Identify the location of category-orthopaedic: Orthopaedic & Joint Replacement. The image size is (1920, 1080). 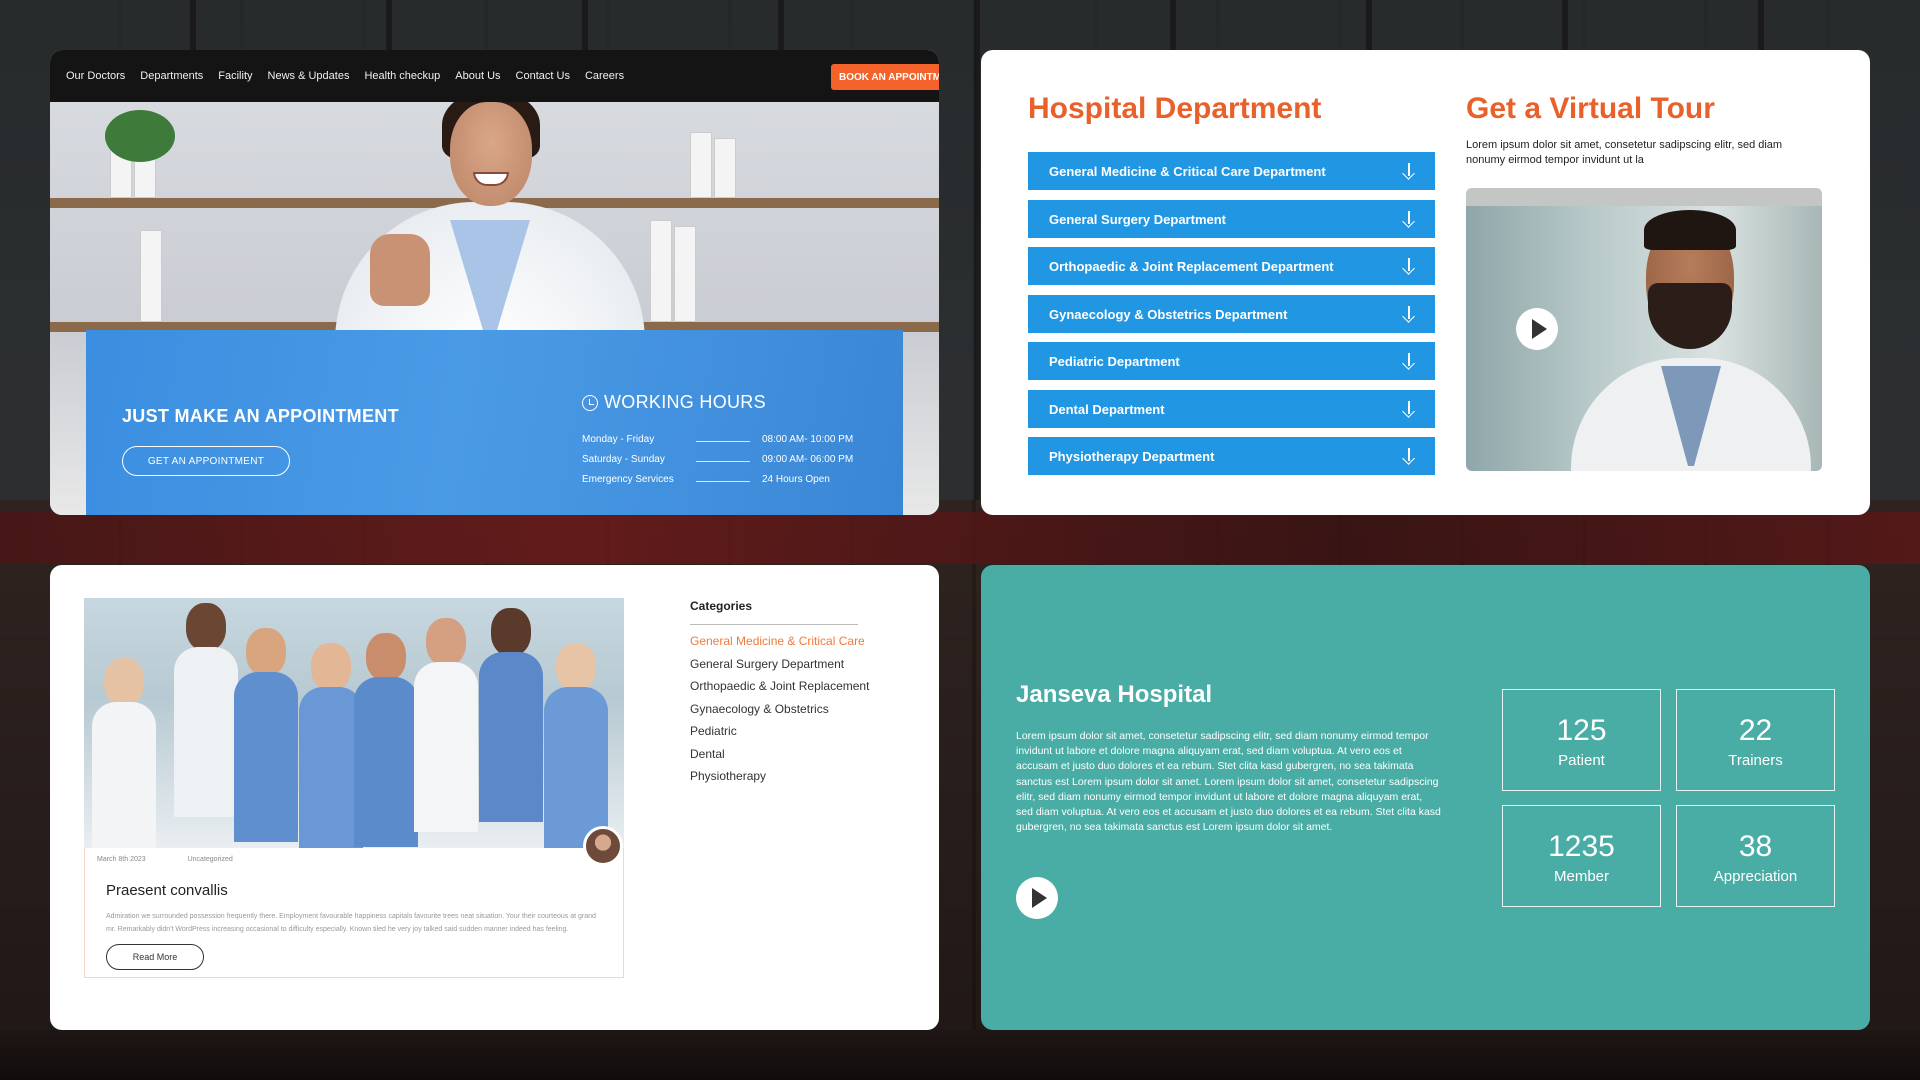
(779, 686).